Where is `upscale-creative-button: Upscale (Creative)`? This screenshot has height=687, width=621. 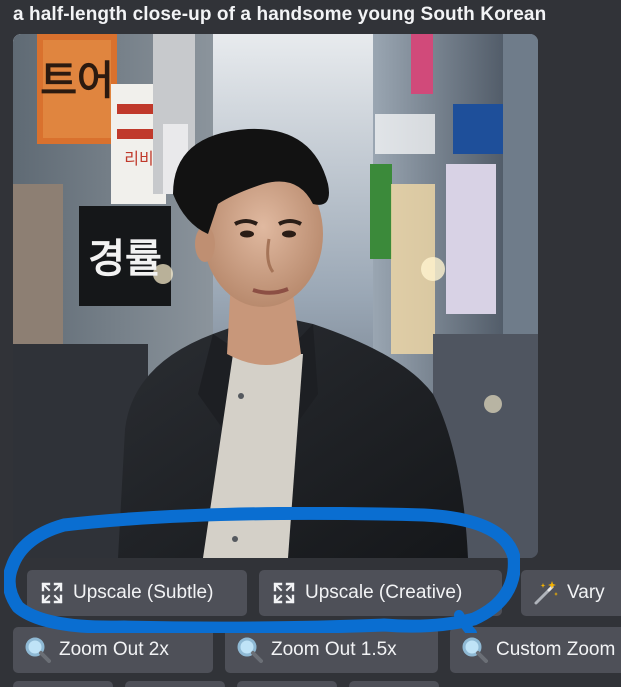 upscale-creative-button: Upscale (Creative) is located at coordinates (380, 593).